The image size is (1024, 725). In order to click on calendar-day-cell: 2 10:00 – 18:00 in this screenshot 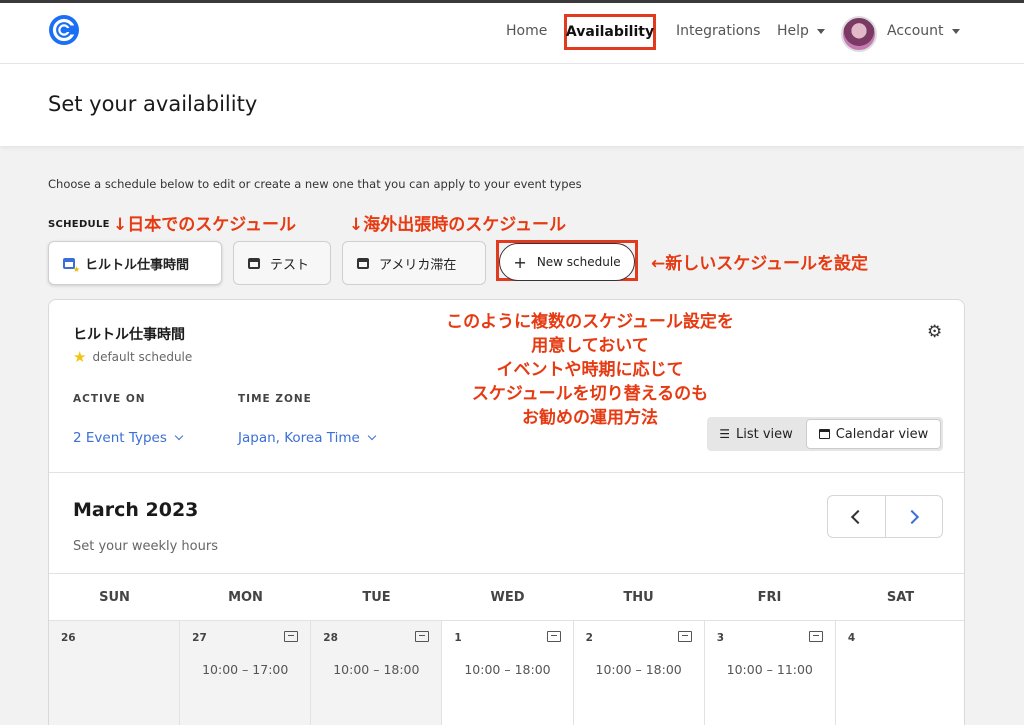, I will do `click(639, 673)`.